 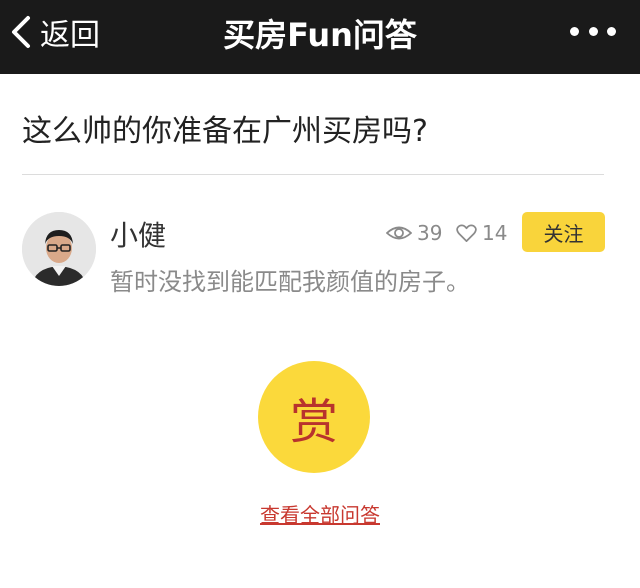 I want to click on view-all-link: 查看全部问答, so click(x=320, y=515).